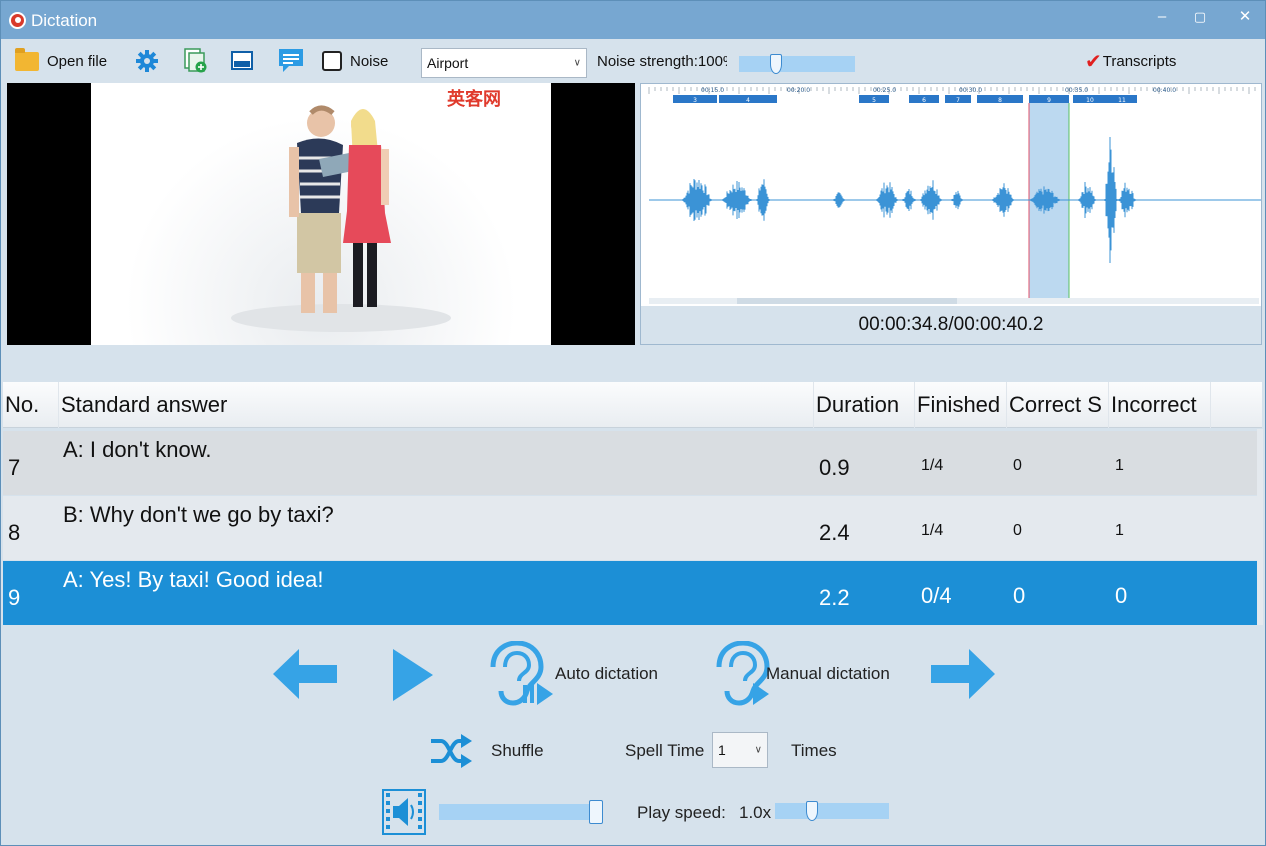 The height and width of the screenshot is (846, 1266). What do you see at coordinates (847, 301) in the screenshot?
I see `waveform-scrollbar-thumb` at bounding box center [847, 301].